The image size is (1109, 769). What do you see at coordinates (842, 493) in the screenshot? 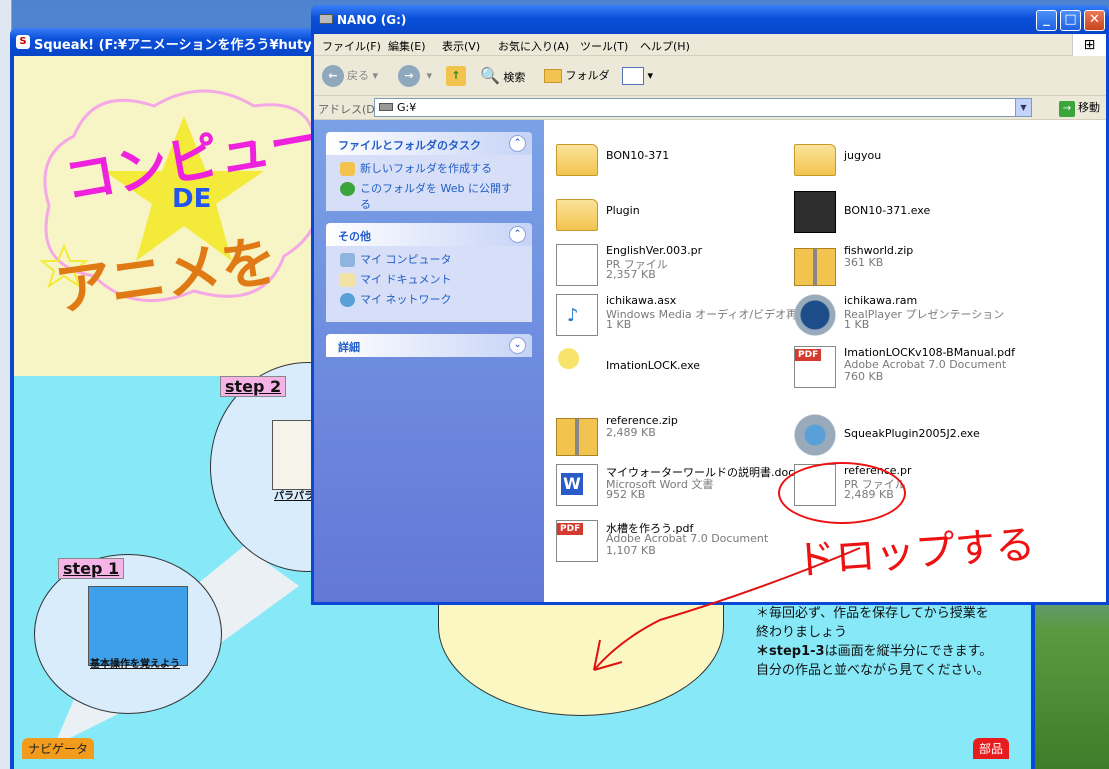
I see `highlight-ellipse` at bounding box center [842, 493].